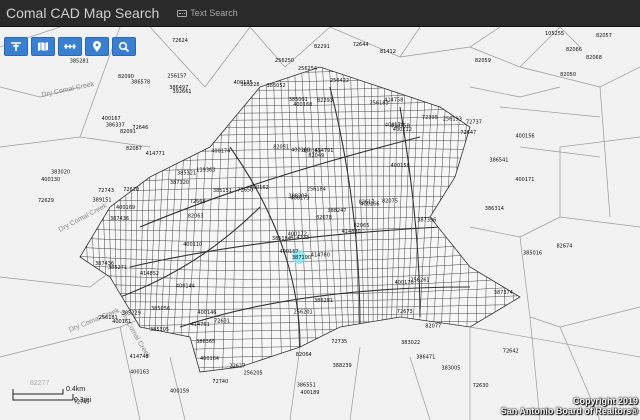 Image resolution: width=640 pixels, height=420 pixels. I want to click on parcel-label: 400174, so click(220, 152).